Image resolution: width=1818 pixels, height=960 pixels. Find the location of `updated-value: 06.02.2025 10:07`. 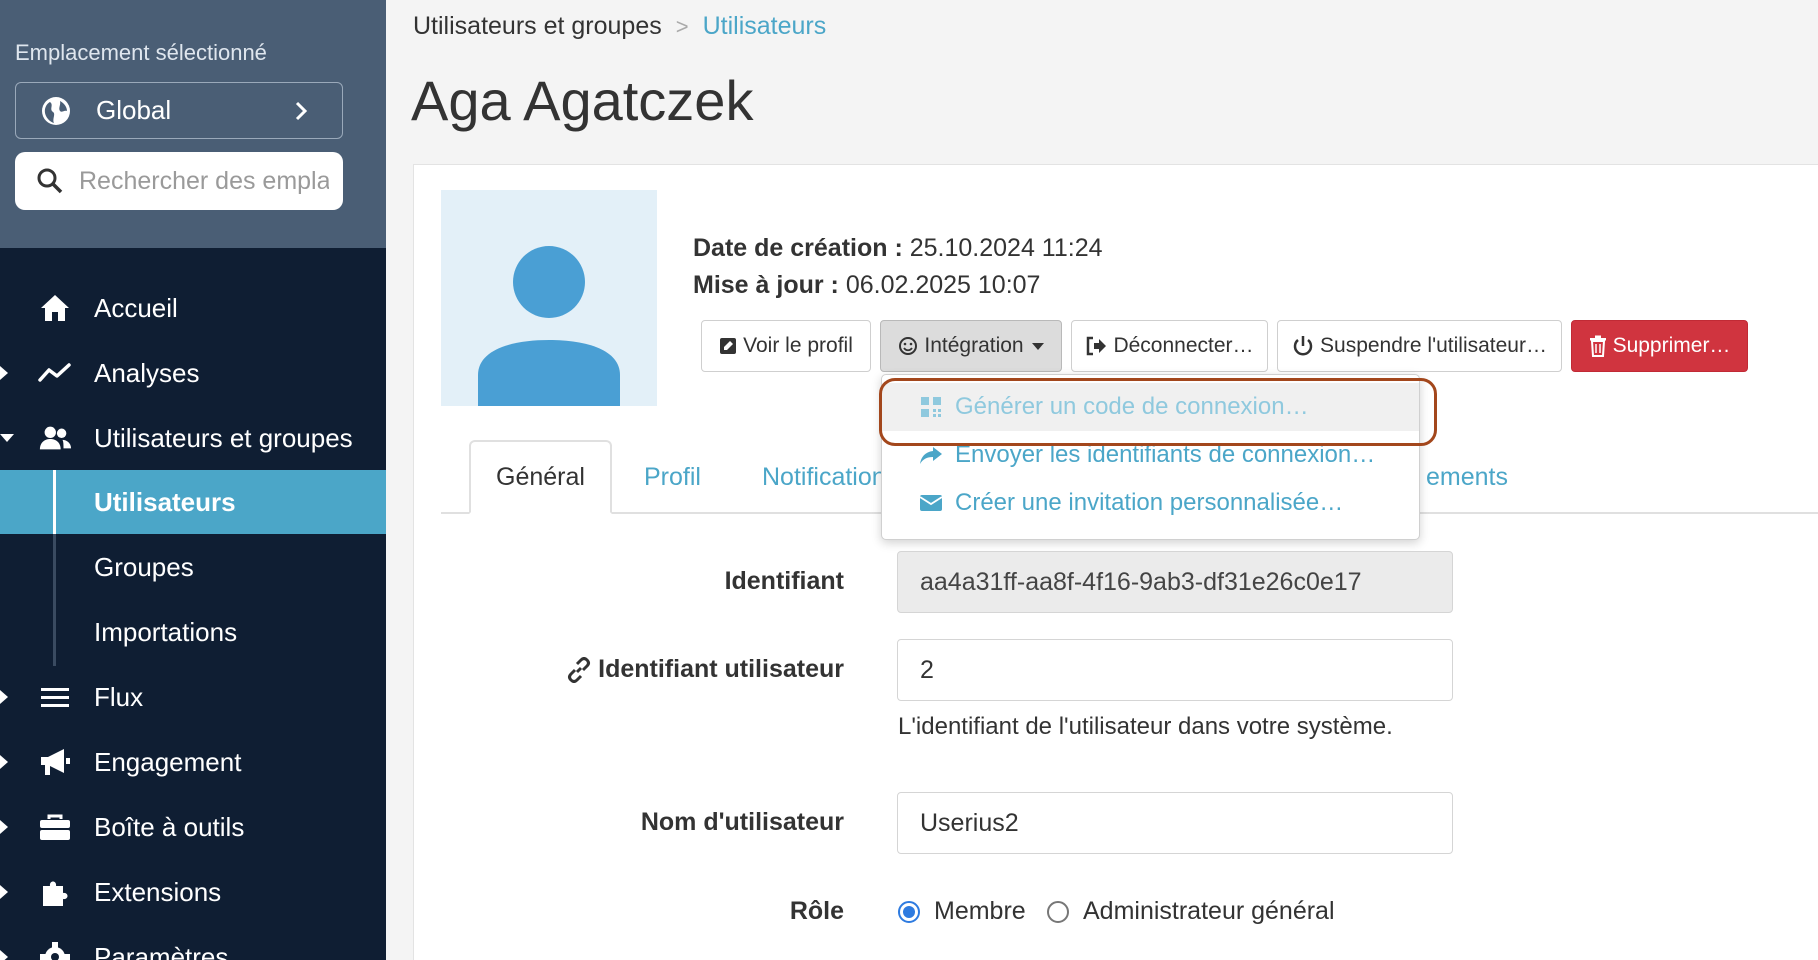

updated-value: 06.02.2025 10:07 is located at coordinates (943, 285).